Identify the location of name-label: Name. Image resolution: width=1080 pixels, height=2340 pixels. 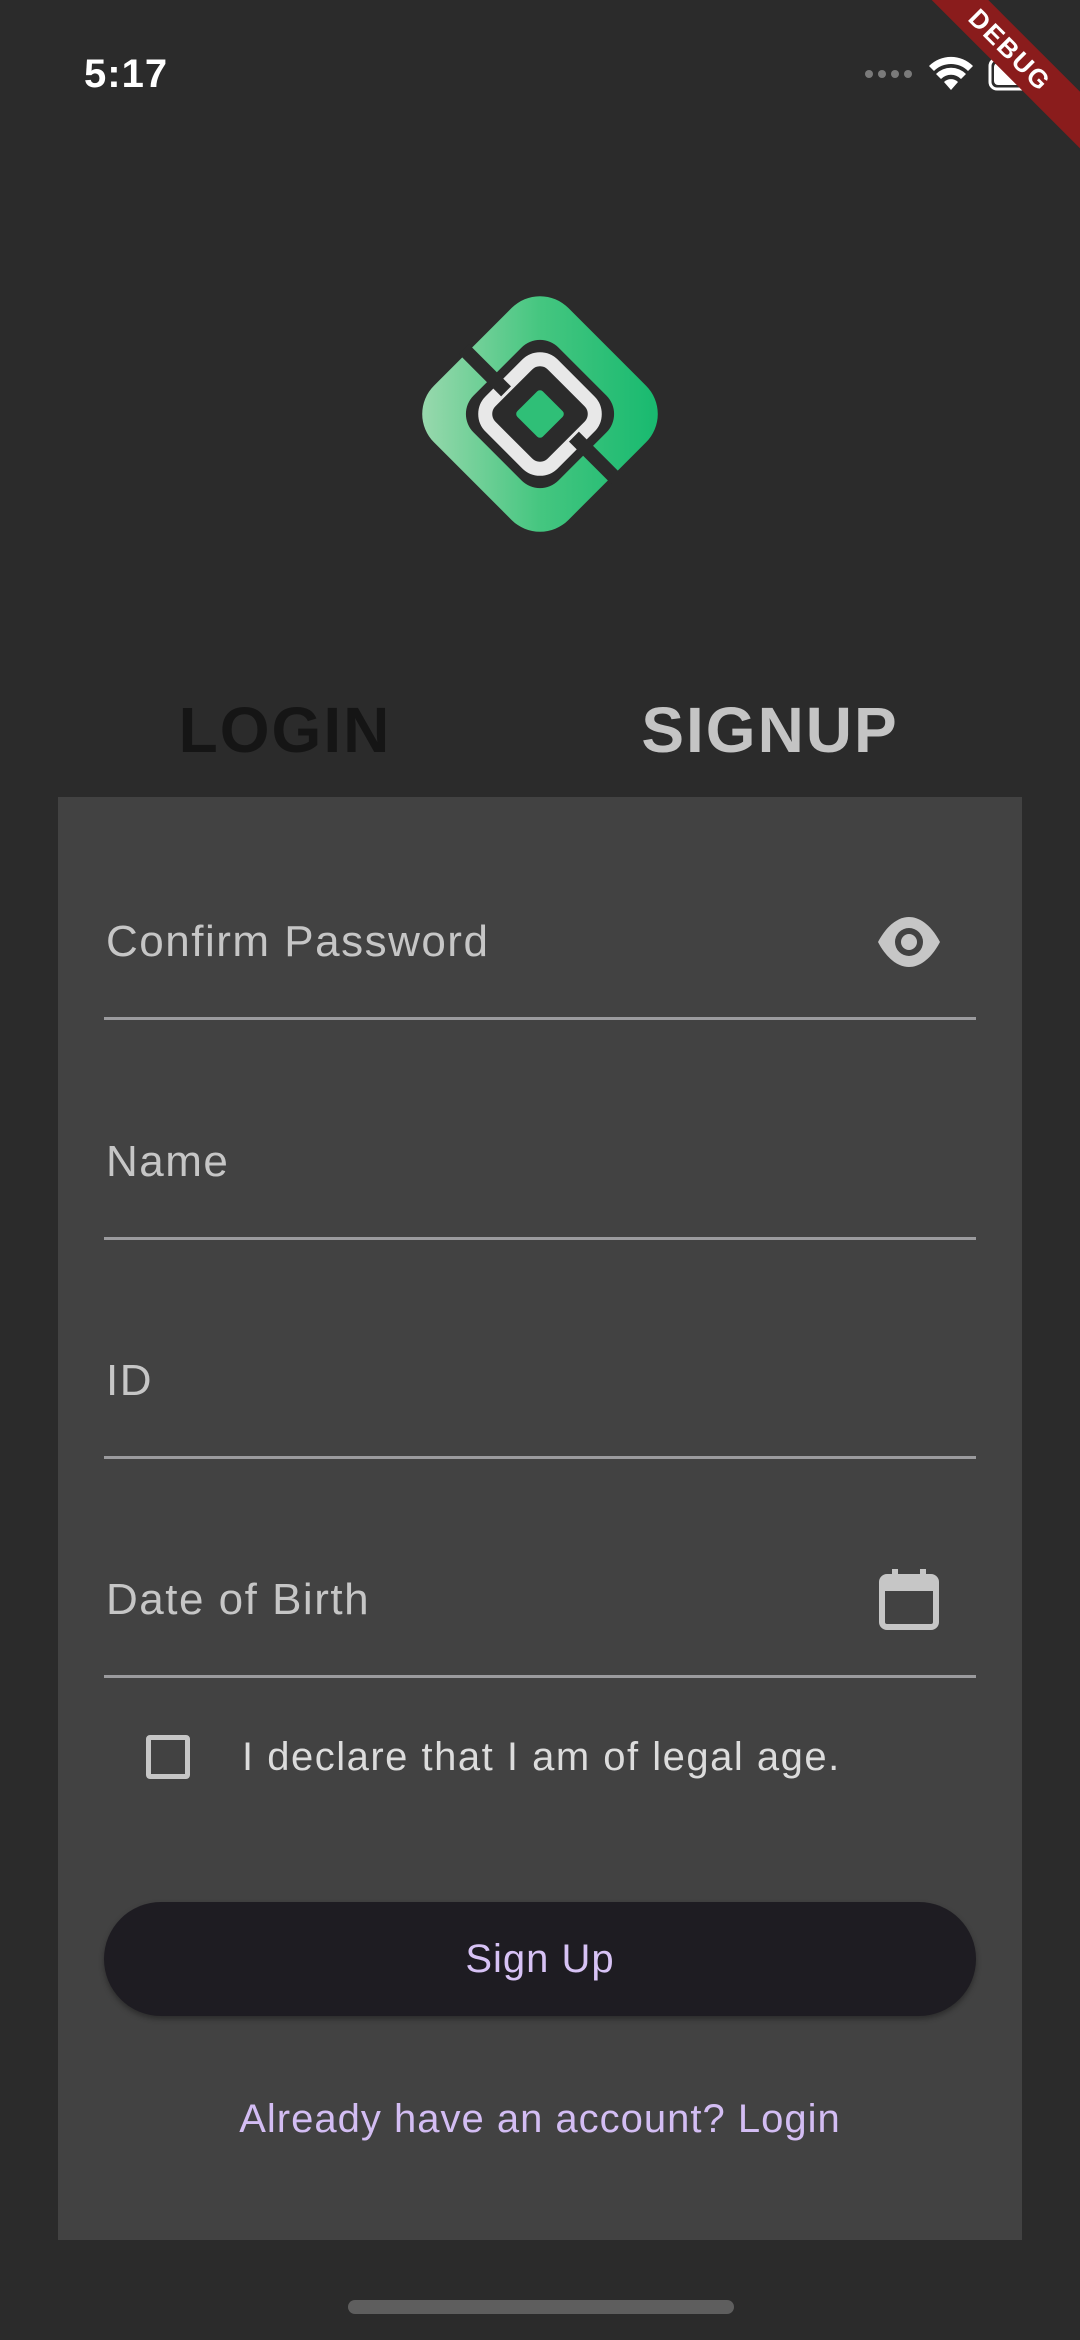
(168, 1161).